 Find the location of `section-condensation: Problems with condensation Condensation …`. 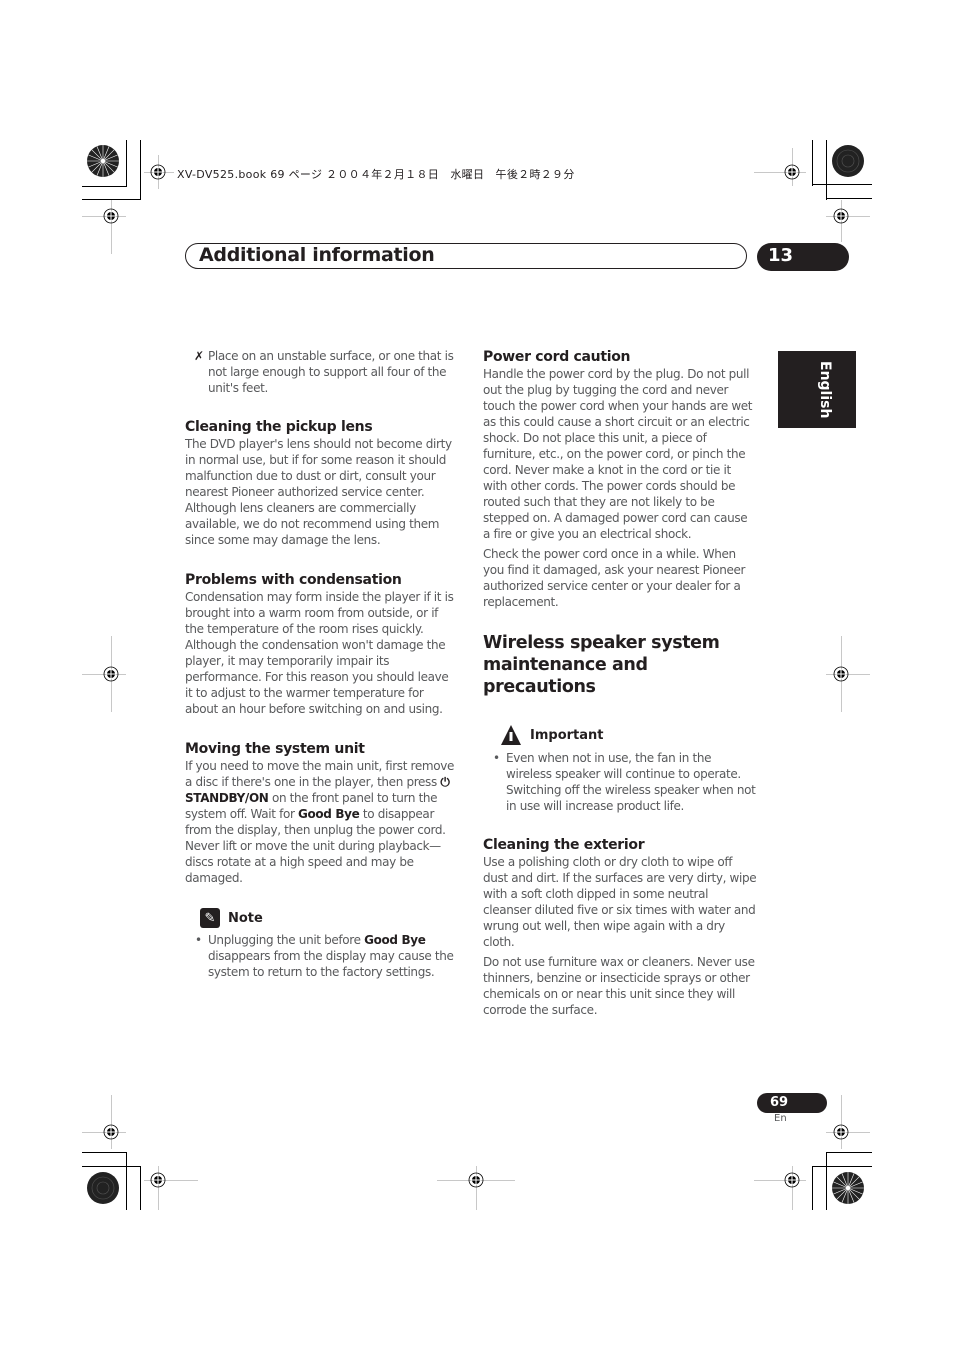

section-condensation: Problems with condensation Condensation … is located at coordinates (322, 644).